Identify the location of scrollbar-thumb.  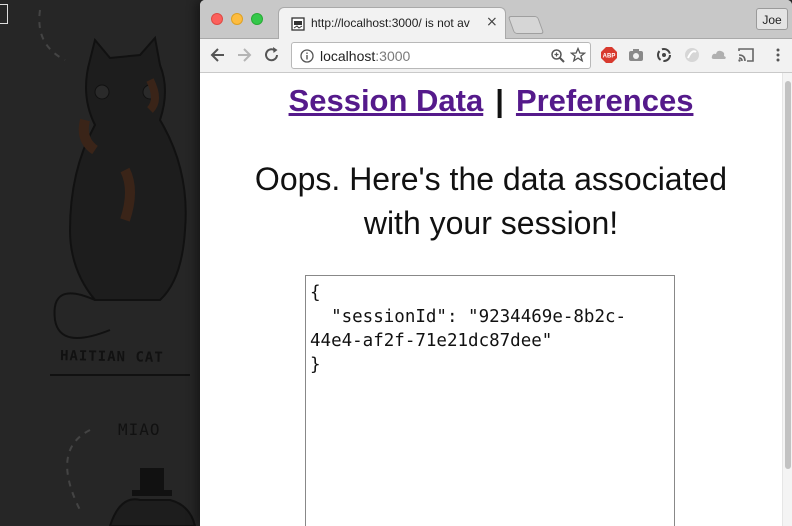
(788, 275).